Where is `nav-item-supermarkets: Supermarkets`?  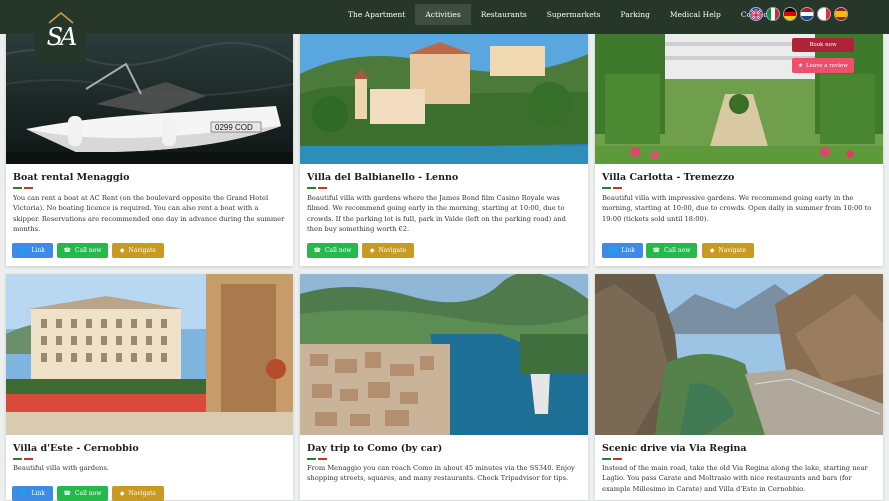
nav-item-supermarkets: Supermarkets is located at coordinates (574, 14).